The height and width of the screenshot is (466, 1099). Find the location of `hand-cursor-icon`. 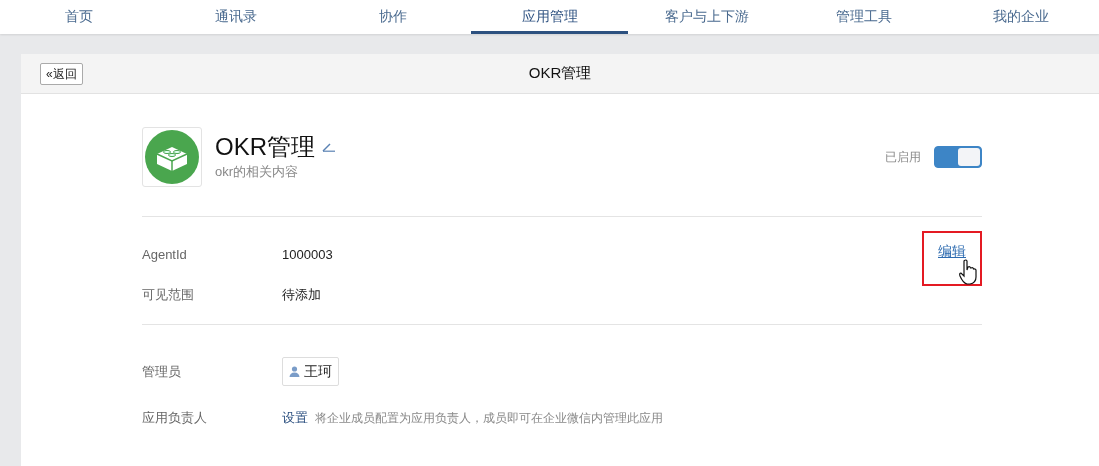

hand-cursor-icon is located at coordinates (968, 272).